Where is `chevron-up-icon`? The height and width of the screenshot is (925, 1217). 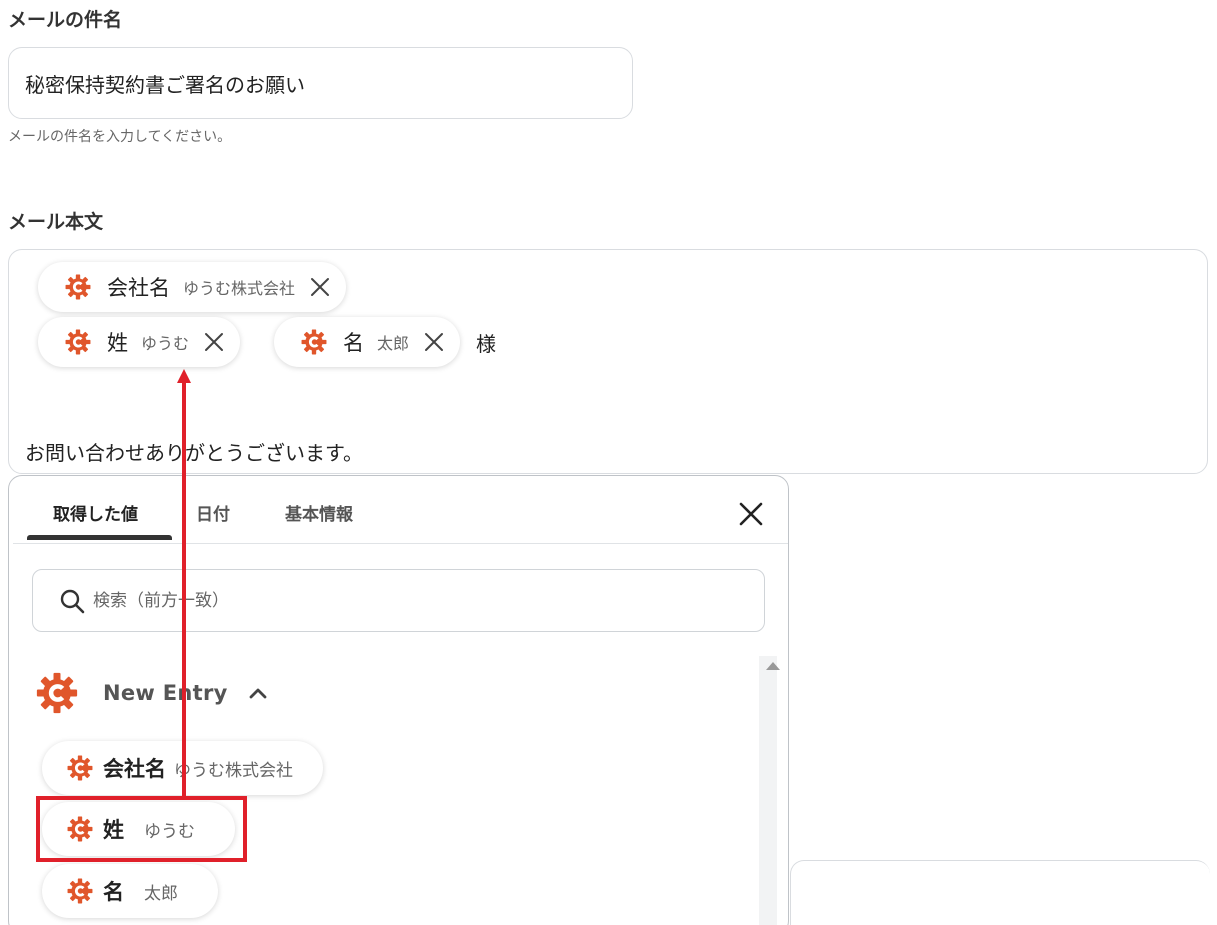 chevron-up-icon is located at coordinates (258, 693).